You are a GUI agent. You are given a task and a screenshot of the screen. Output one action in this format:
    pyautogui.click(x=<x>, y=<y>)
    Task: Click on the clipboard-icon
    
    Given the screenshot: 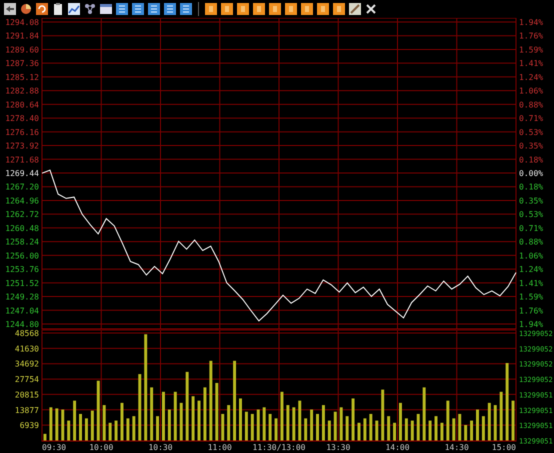 What is the action you would take?
    pyautogui.click(x=58, y=9)
    